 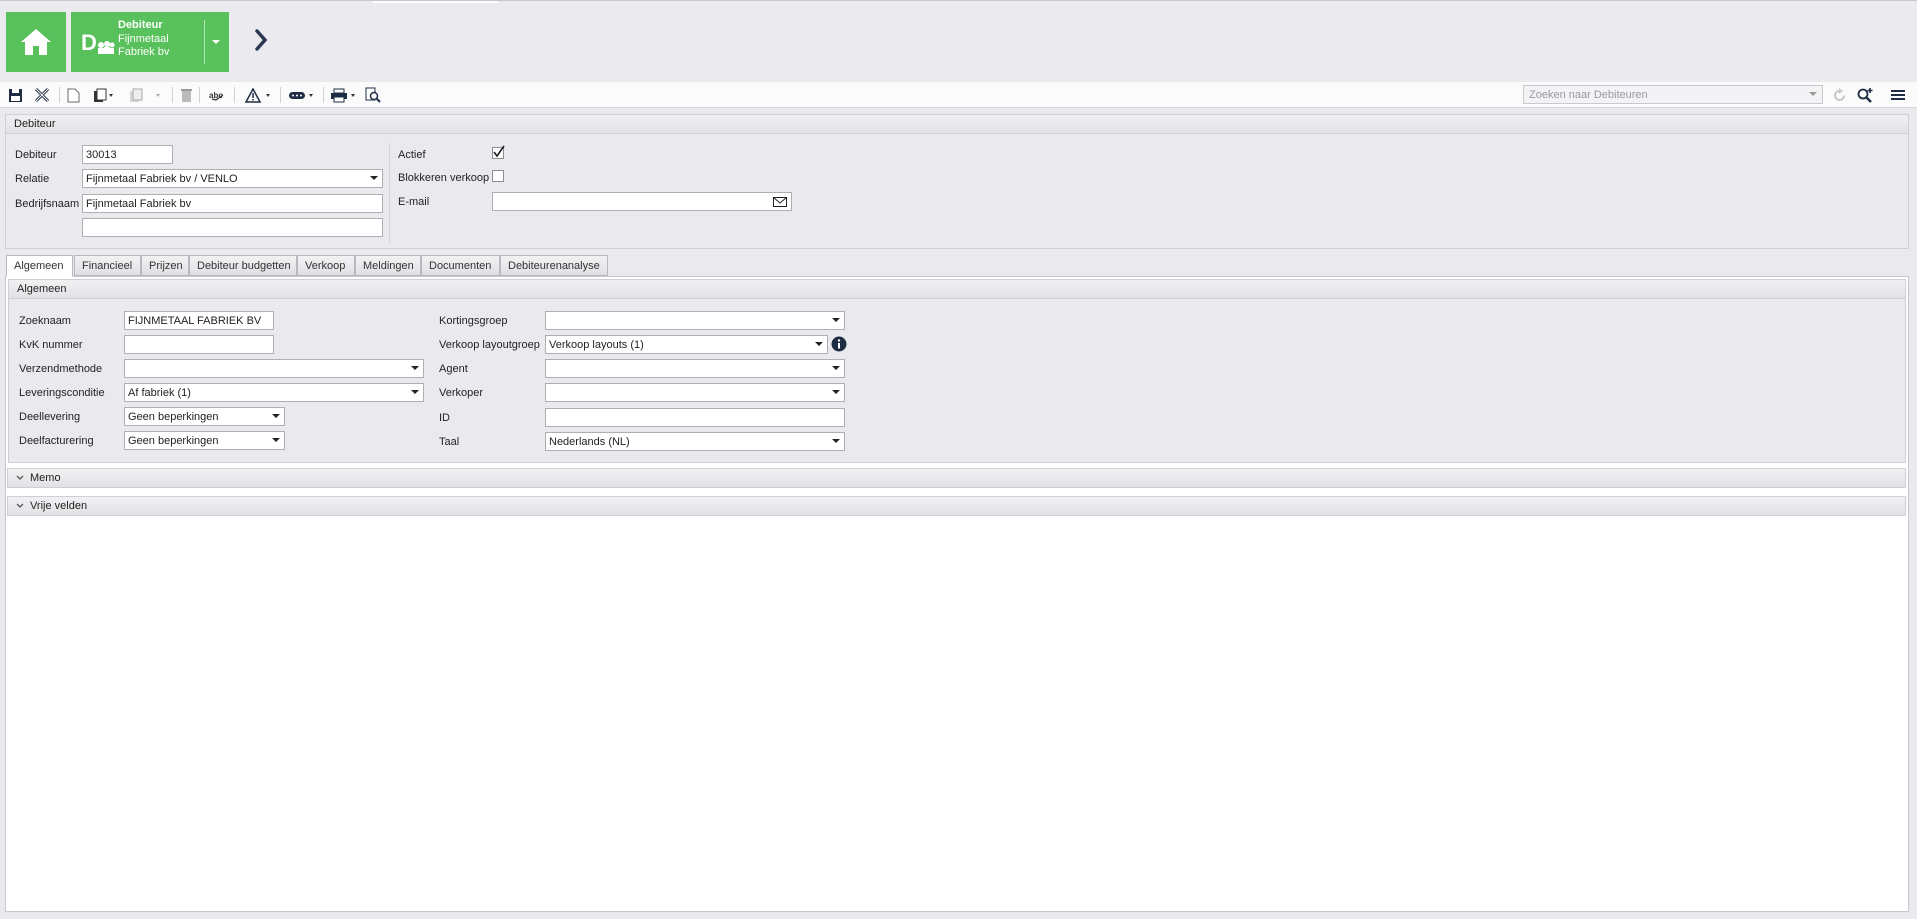 I want to click on bedrijfsnaam-line2-field, so click(x=232, y=227).